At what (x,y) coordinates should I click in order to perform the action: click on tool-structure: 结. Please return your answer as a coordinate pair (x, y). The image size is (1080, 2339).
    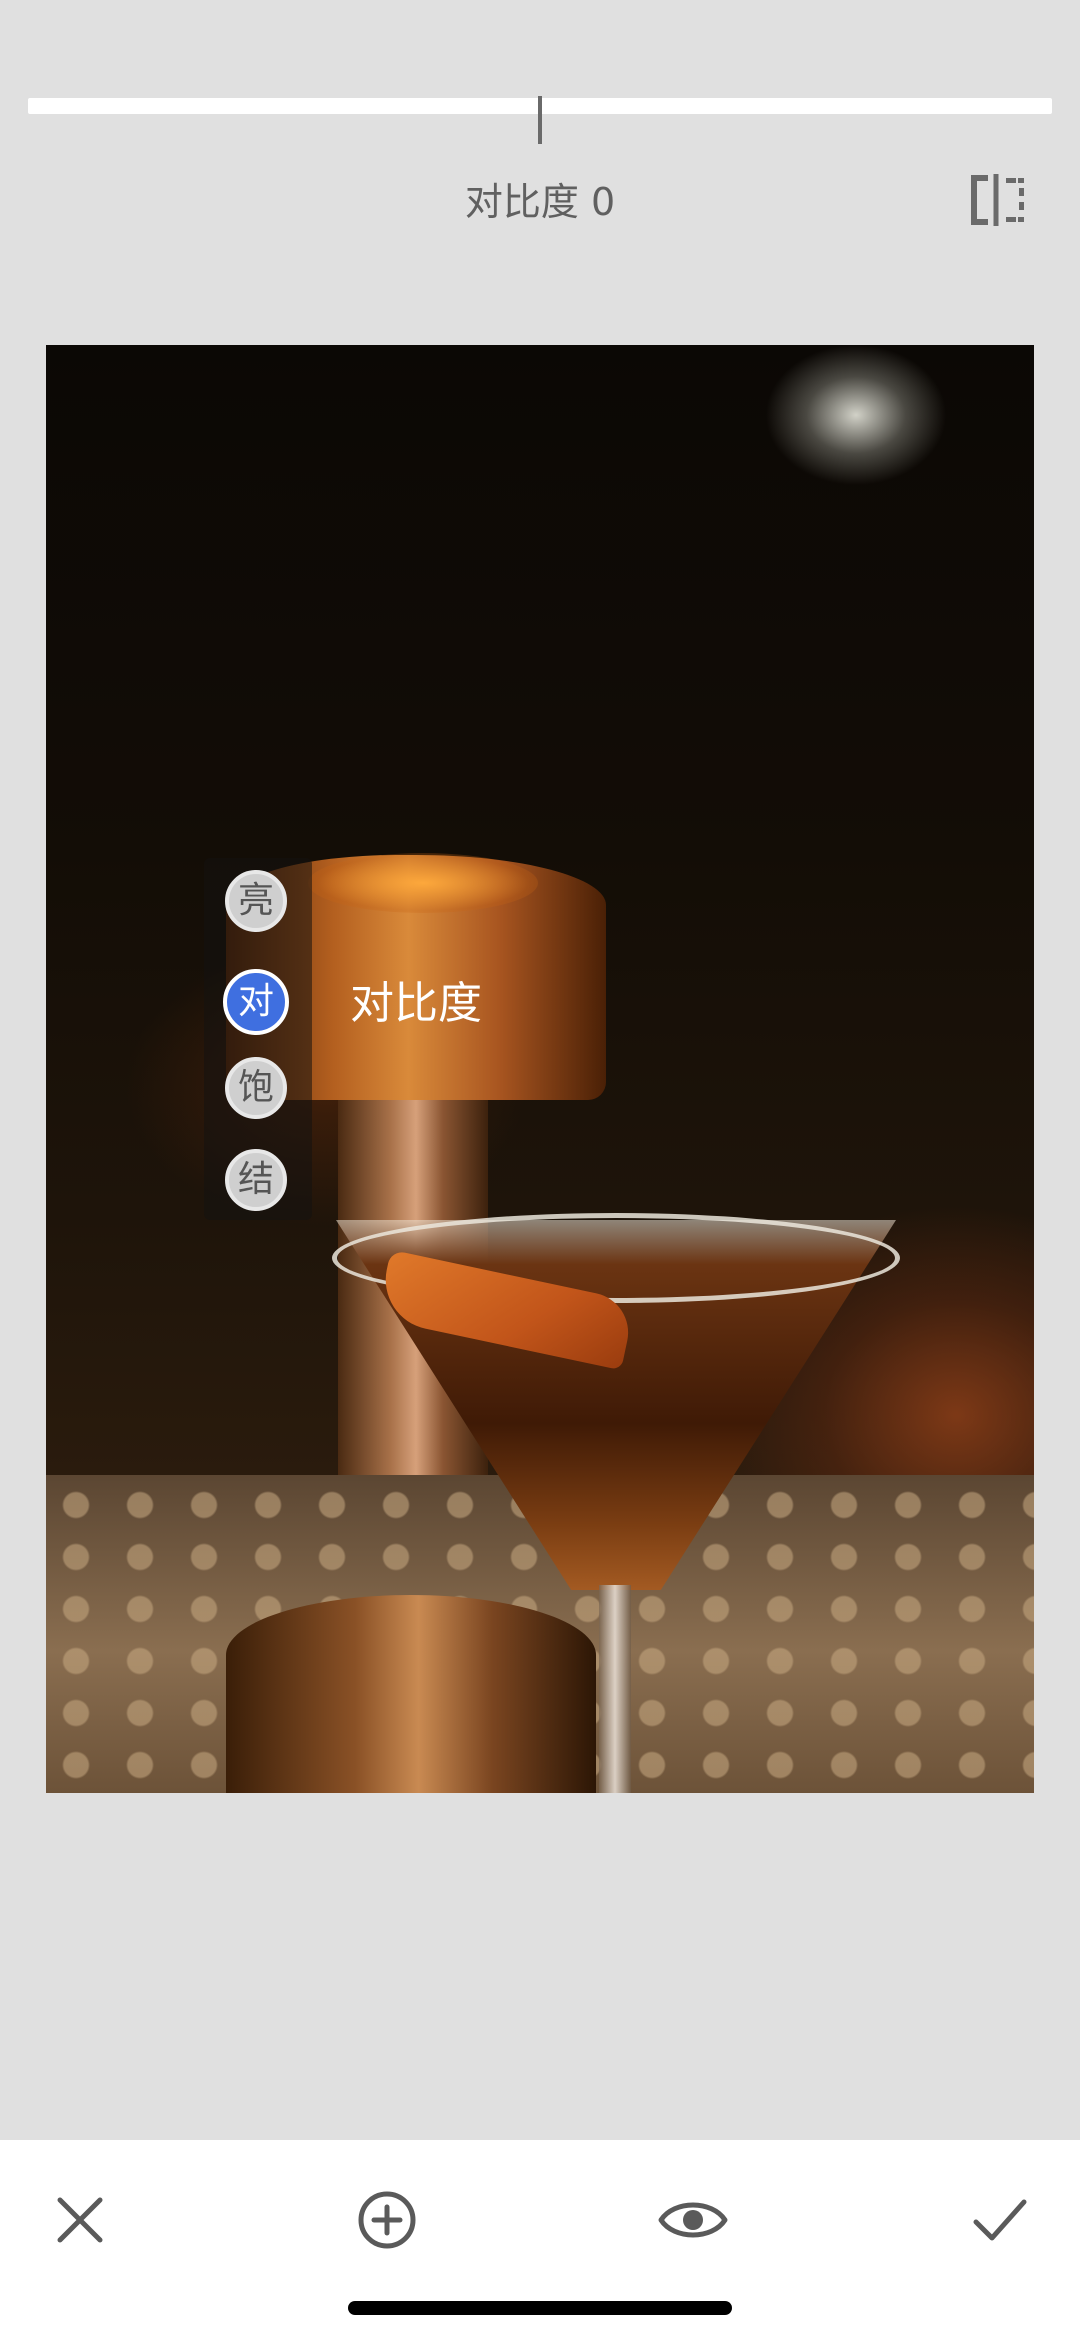
    Looking at the image, I should click on (256, 1180).